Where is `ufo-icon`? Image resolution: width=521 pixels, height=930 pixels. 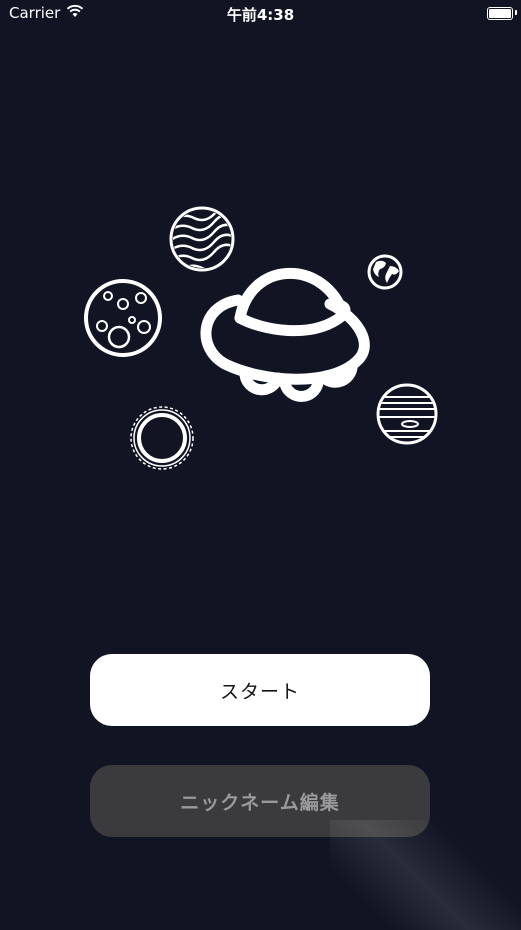 ufo-icon is located at coordinates (285, 335).